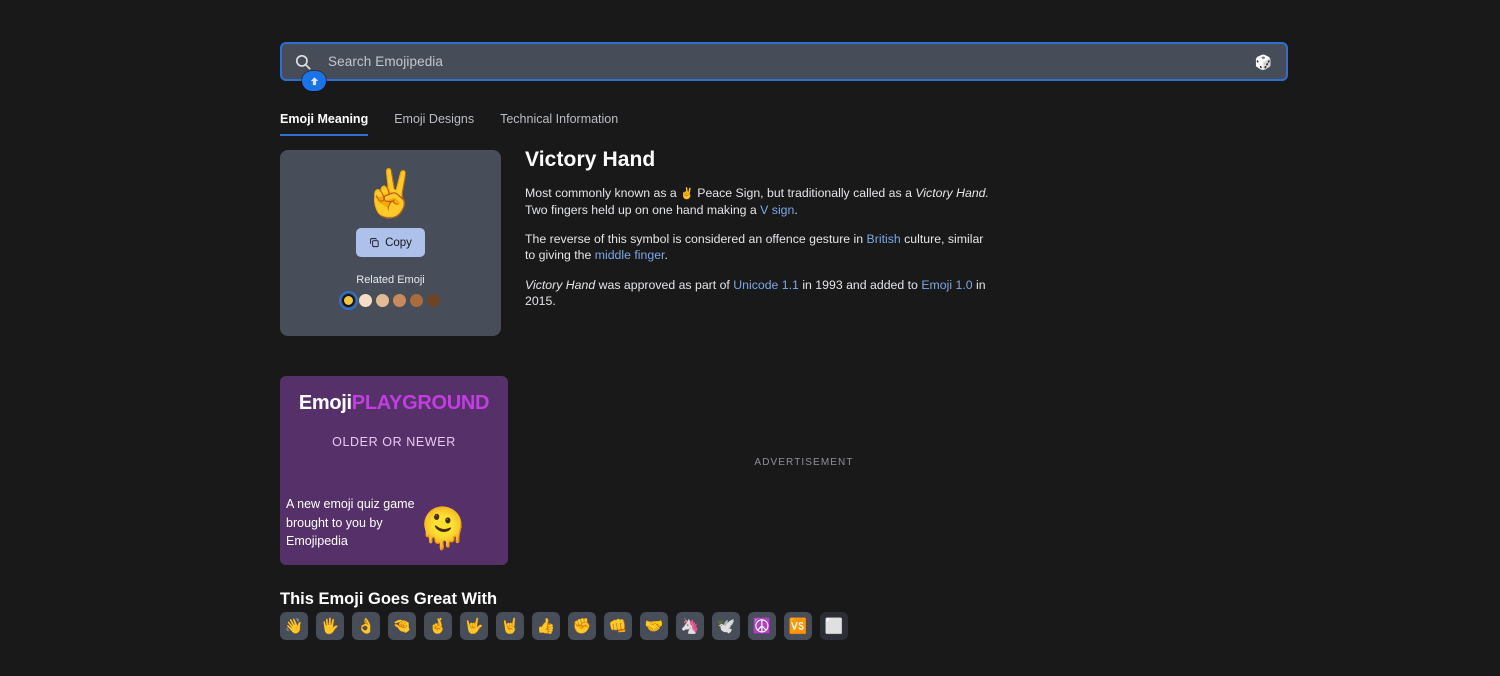 Image resolution: width=1500 pixels, height=676 pixels. What do you see at coordinates (366, 626) in the screenshot?
I see `ok-hand-emoji: 👌` at bounding box center [366, 626].